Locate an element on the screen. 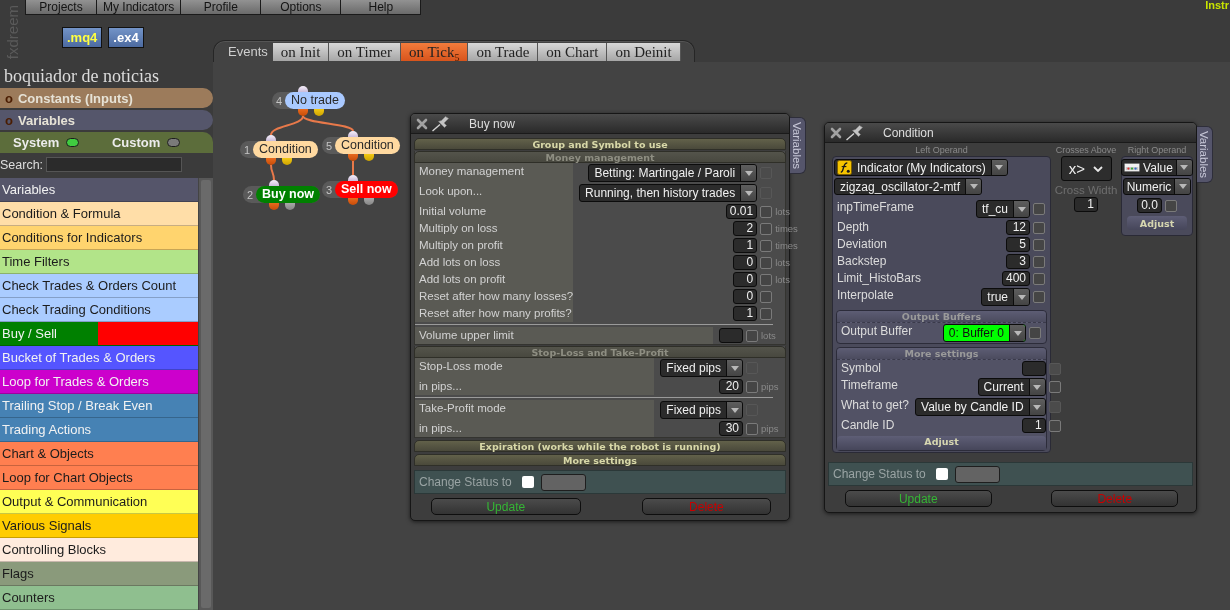  category-item: Time Filters is located at coordinates (99, 262).